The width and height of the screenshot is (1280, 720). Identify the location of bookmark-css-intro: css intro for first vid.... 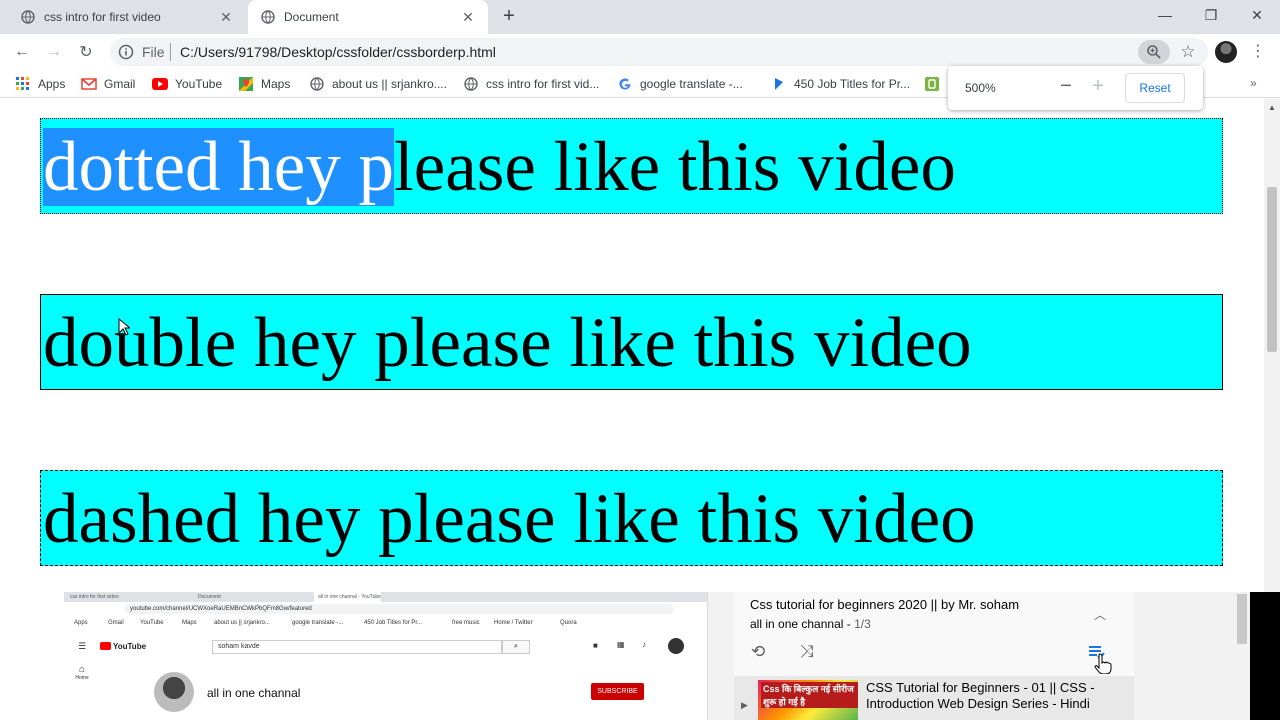
(531, 84).